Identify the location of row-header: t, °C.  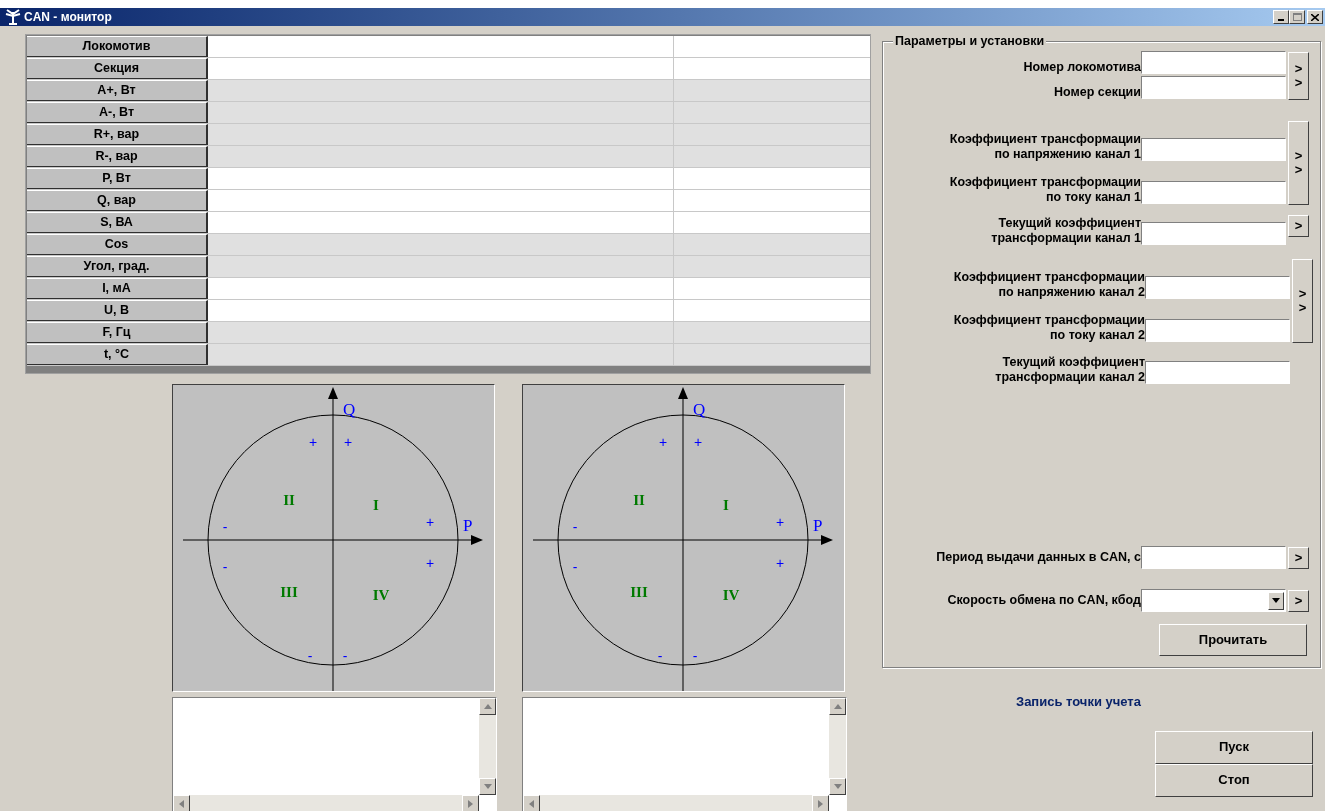
(117, 354).